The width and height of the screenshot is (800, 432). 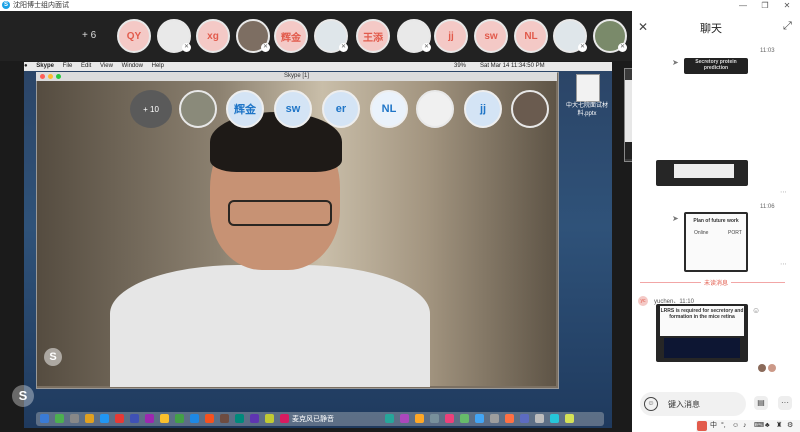 What do you see at coordinates (735, 426) in the screenshot?
I see `tray-icon: ☺` at bounding box center [735, 426].